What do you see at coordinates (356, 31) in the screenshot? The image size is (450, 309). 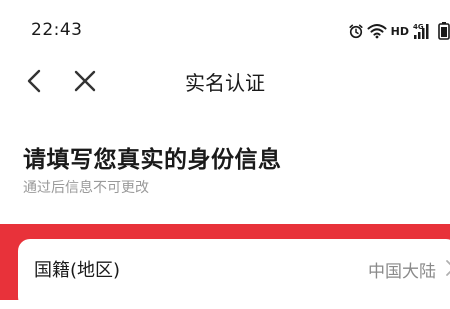 I see `alarm-icon` at bounding box center [356, 31].